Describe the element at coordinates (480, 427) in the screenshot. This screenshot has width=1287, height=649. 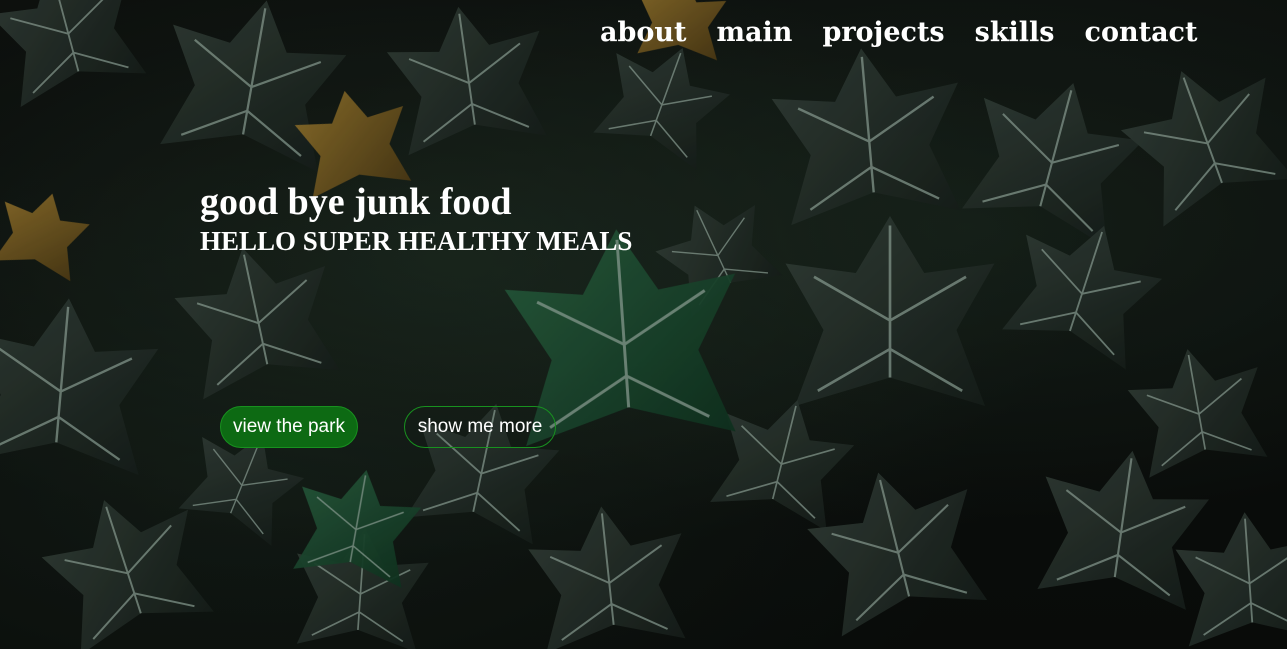
I see `show-me-more-button: show me more` at that location.